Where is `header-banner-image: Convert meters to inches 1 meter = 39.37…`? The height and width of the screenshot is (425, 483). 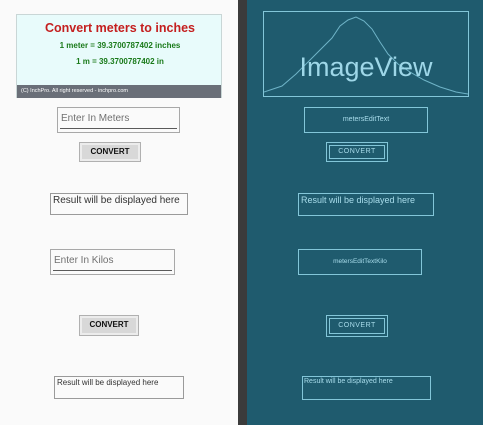 header-banner-image: Convert meters to inches 1 meter = 39.37… is located at coordinates (119, 56).